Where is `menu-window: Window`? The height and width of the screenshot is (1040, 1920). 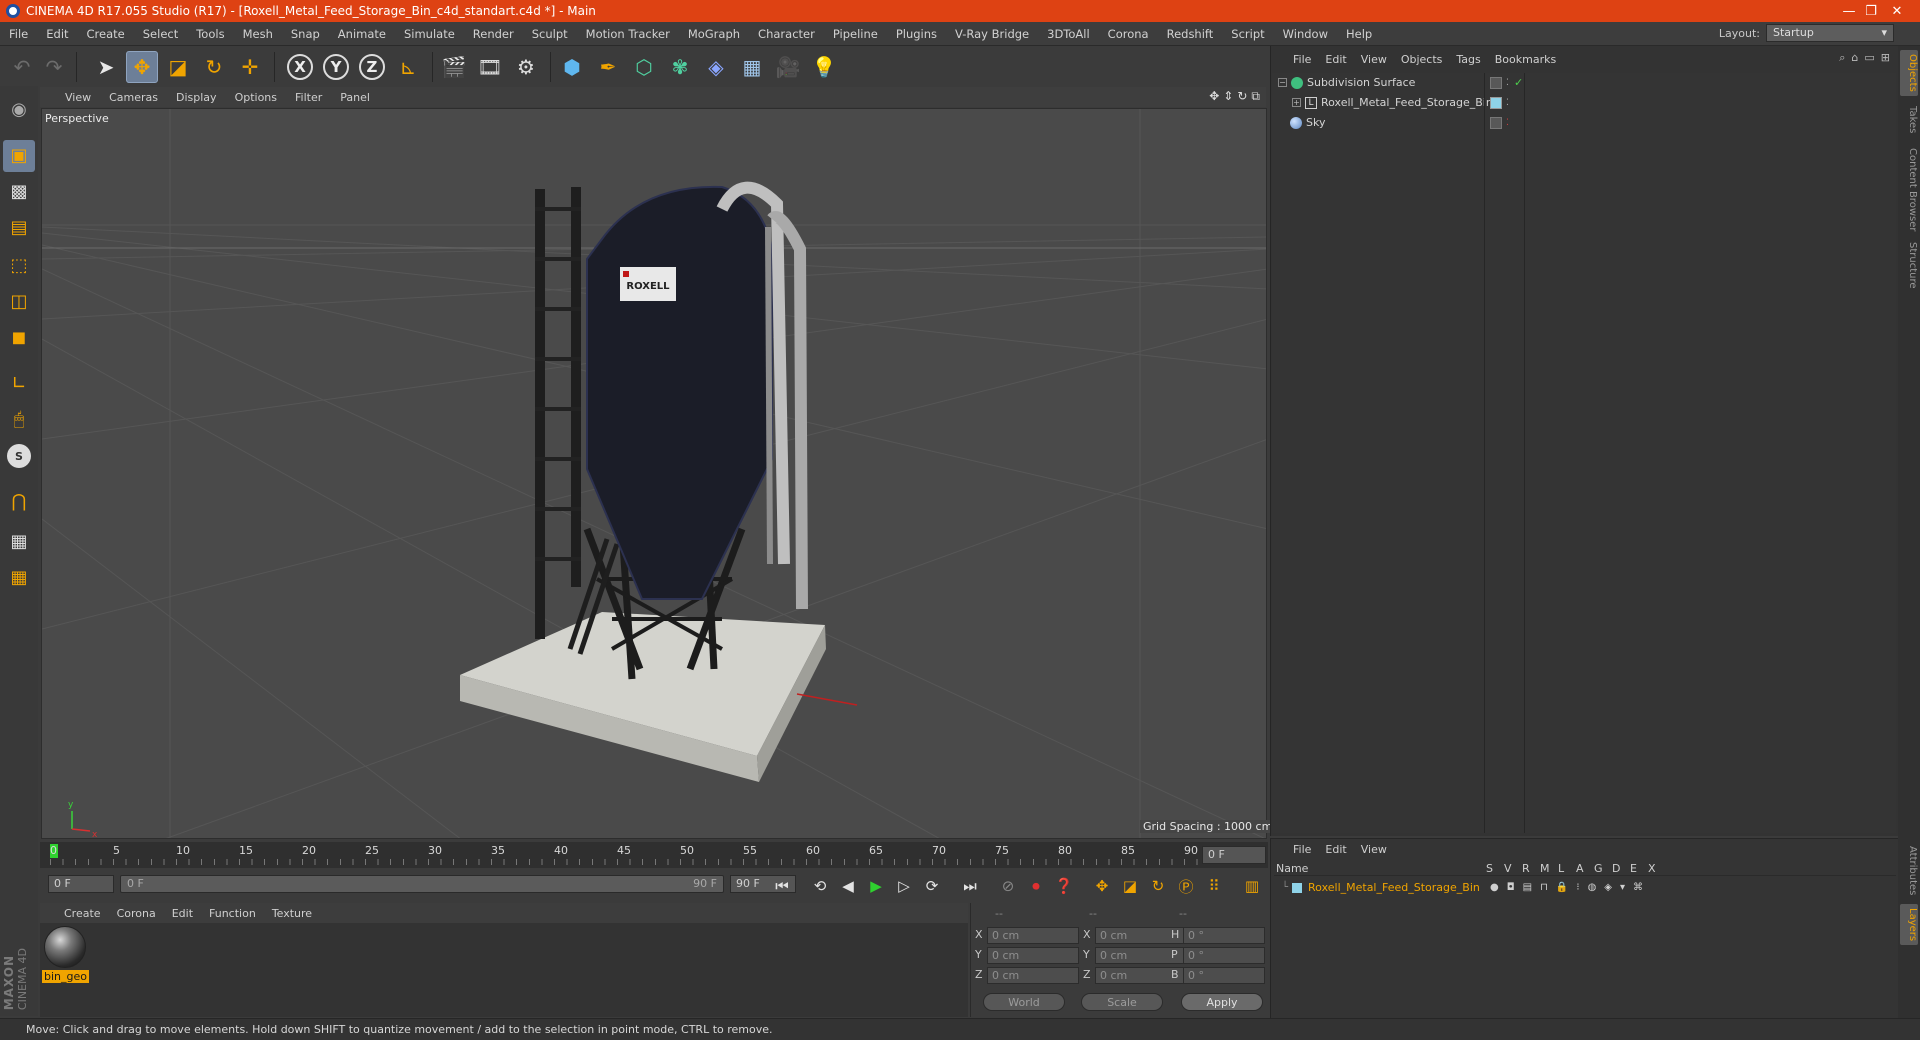
menu-window: Window is located at coordinates (1305, 34).